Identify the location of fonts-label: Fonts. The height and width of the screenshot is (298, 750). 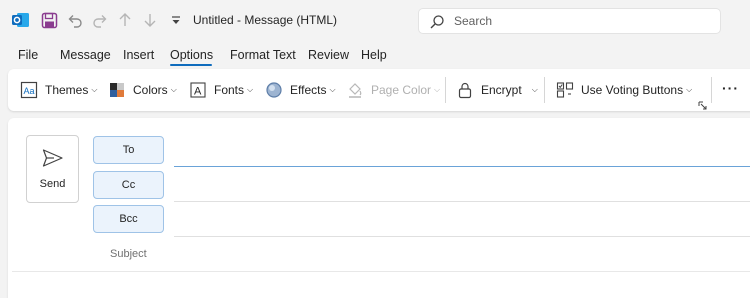
(229, 90).